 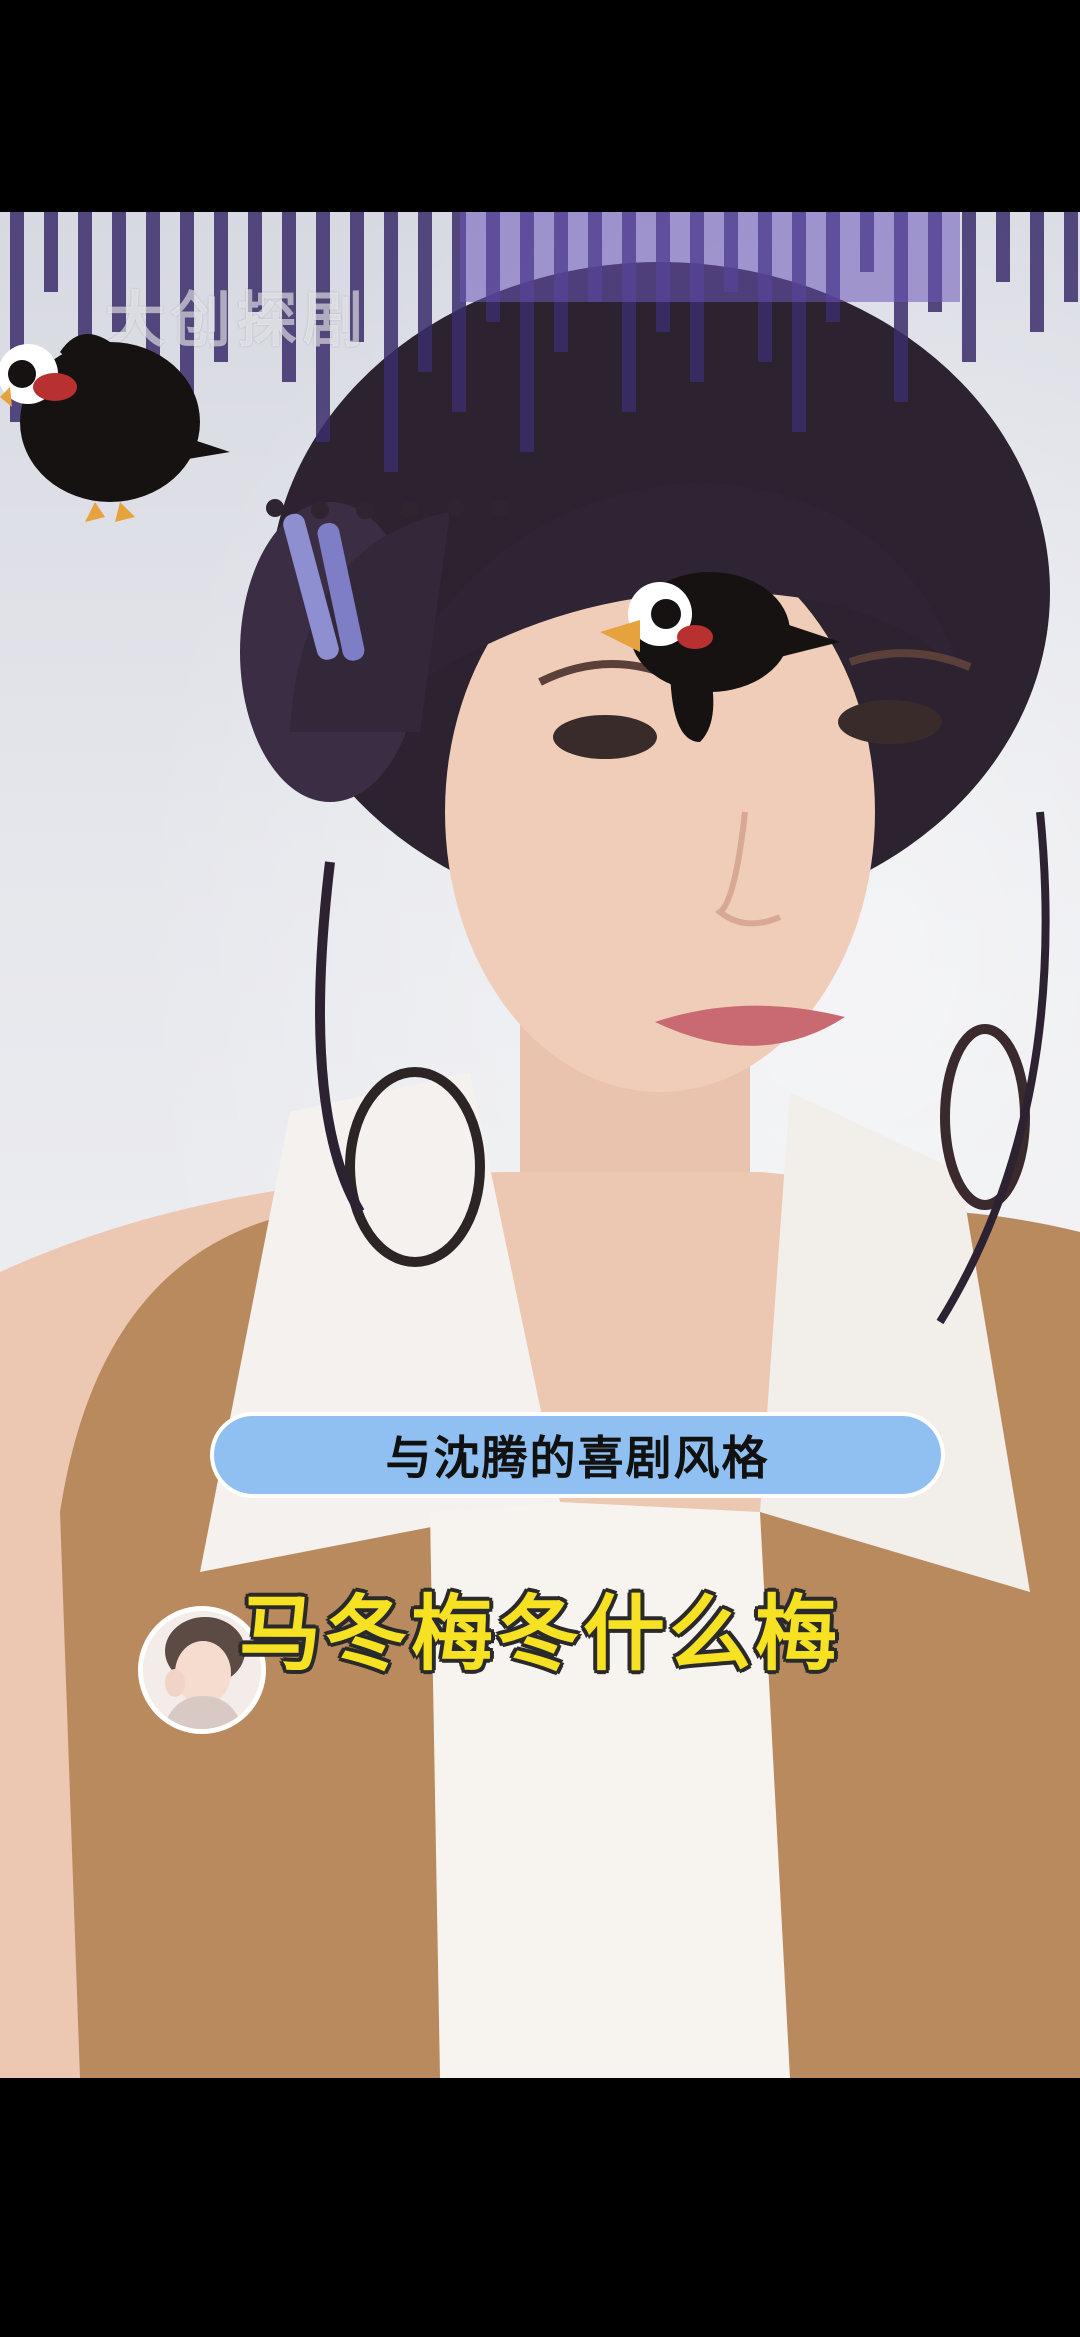 What do you see at coordinates (540, 2207) in the screenshot?
I see `bottom-letterbox` at bounding box center [540, 2207].